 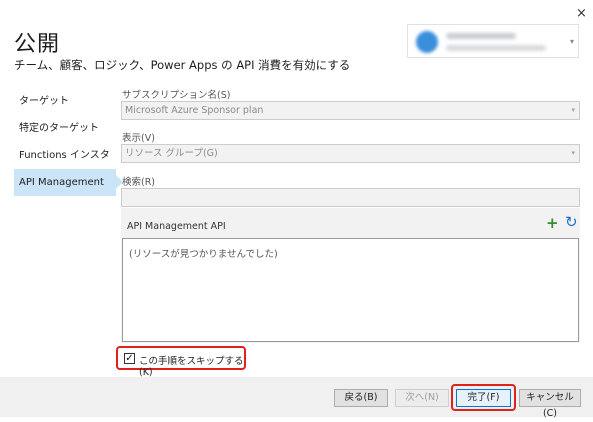 What do you see at coordinates (581, 13) in the screenshot?
I see `close-icon: ×` at bounding box center [581, 13].